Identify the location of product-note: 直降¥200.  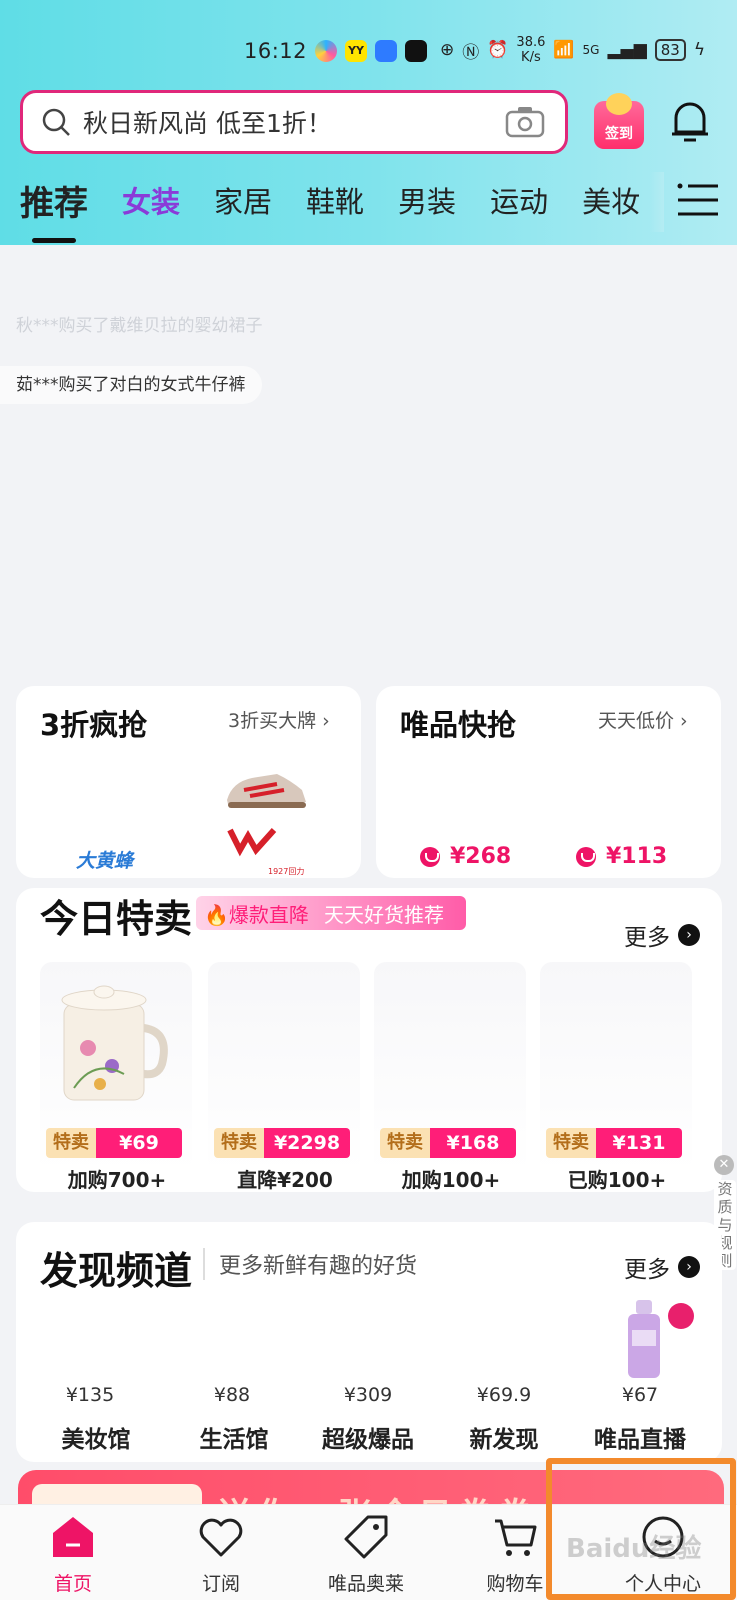
(285, 1180).